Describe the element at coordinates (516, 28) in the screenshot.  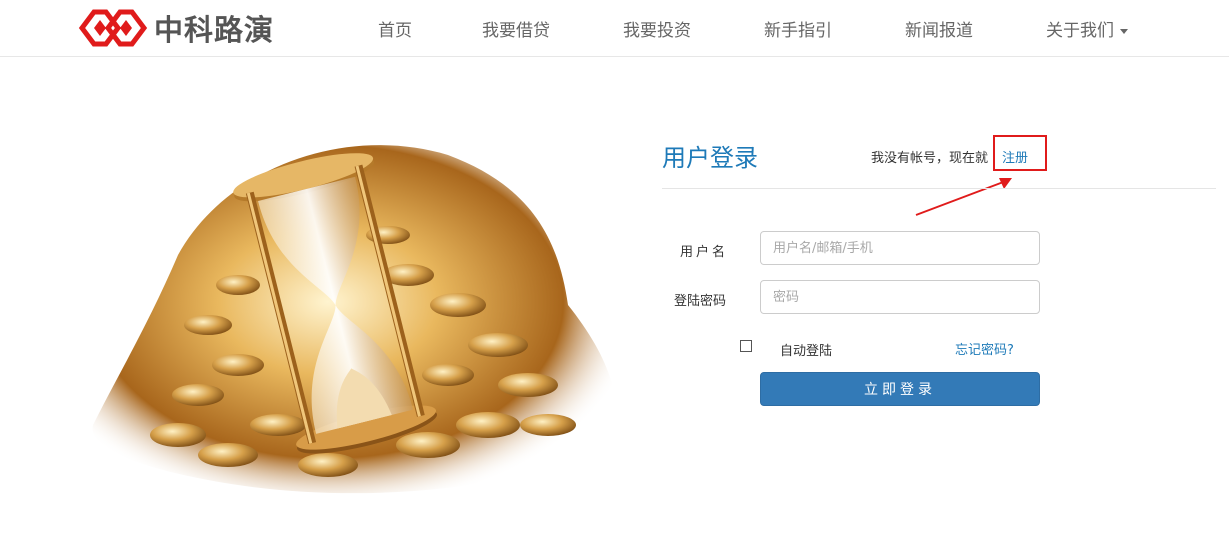
I see `nav-borrow: 我要借贷` at that location.